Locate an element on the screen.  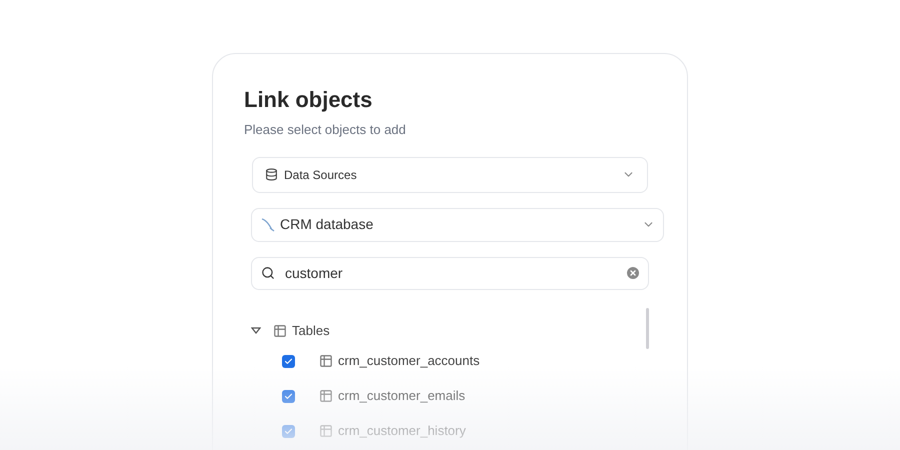
search-field: customer is located at coordinates (450, 273).